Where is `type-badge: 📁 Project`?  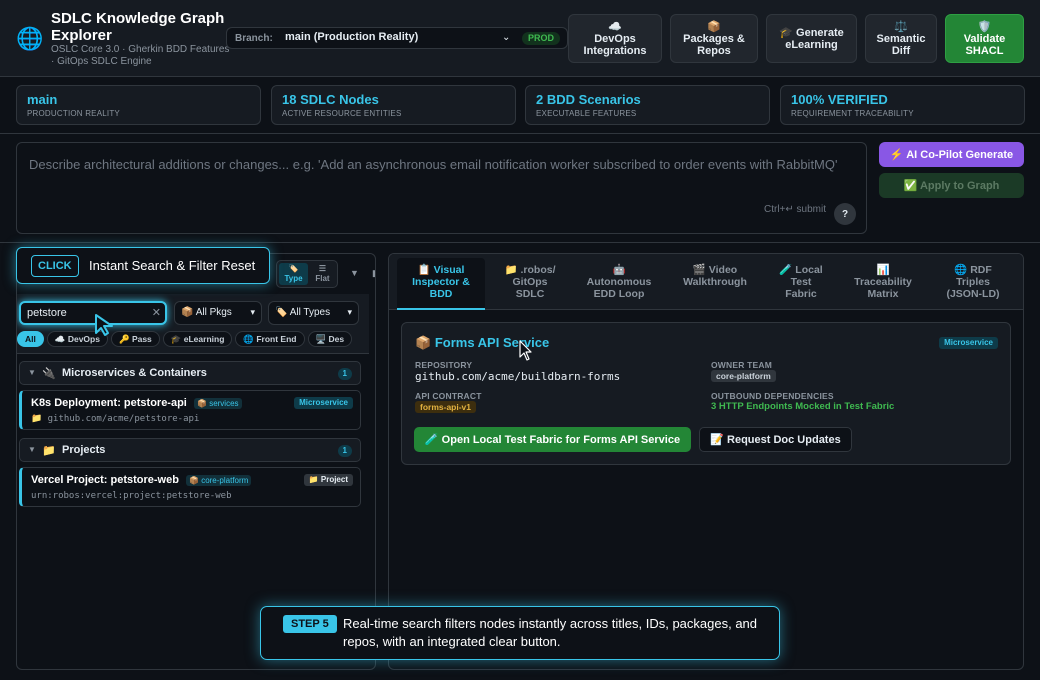 type-badge: 📁 Project is located at coordinates (328, 480).